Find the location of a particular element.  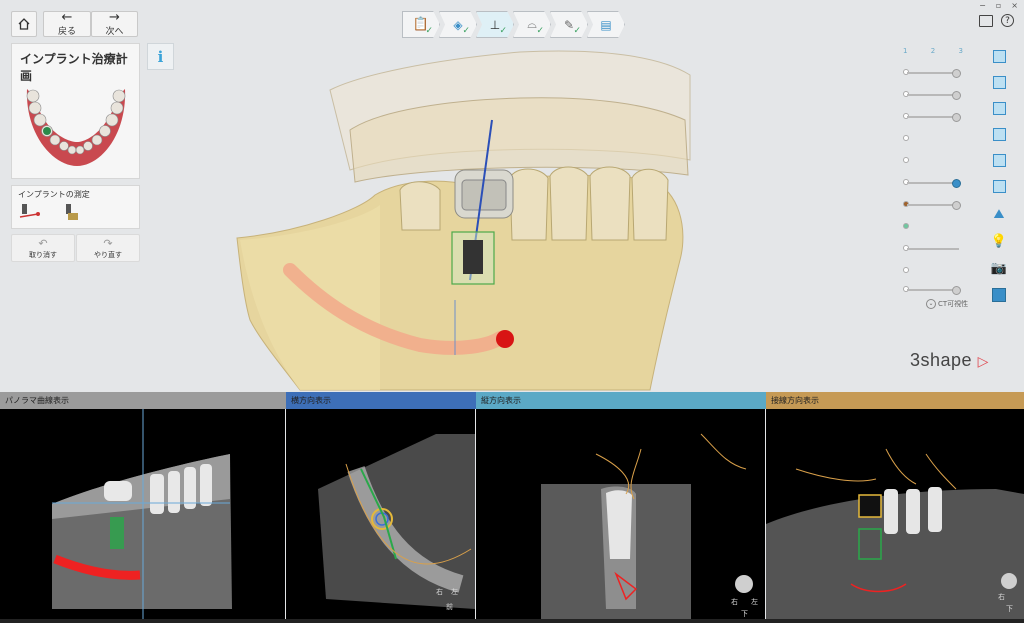

tab-1: 1 is located at coordinates (905, 51).